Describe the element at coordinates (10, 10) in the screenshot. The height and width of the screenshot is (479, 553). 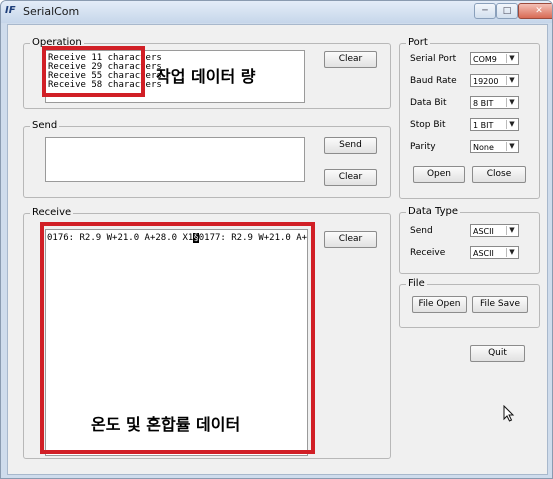
I see `app-icon: IF` at that location.